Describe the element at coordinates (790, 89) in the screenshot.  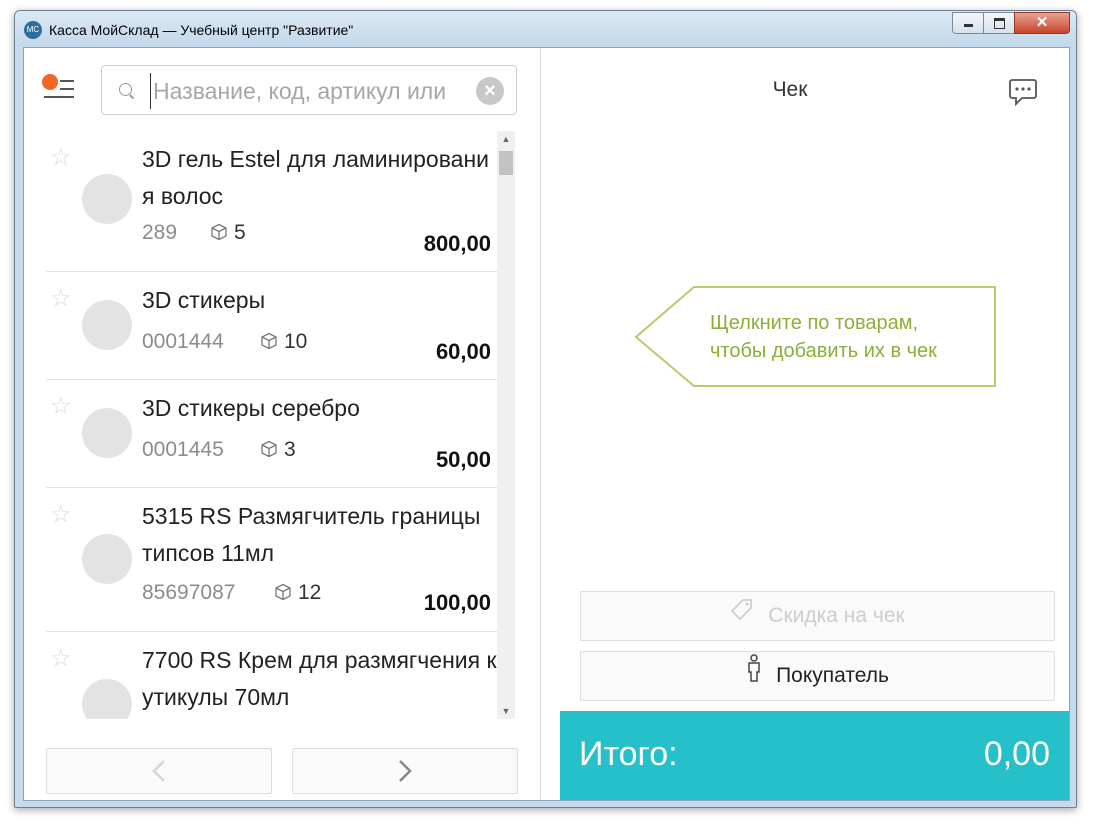
I see `receipt-title: Чек` at that location.